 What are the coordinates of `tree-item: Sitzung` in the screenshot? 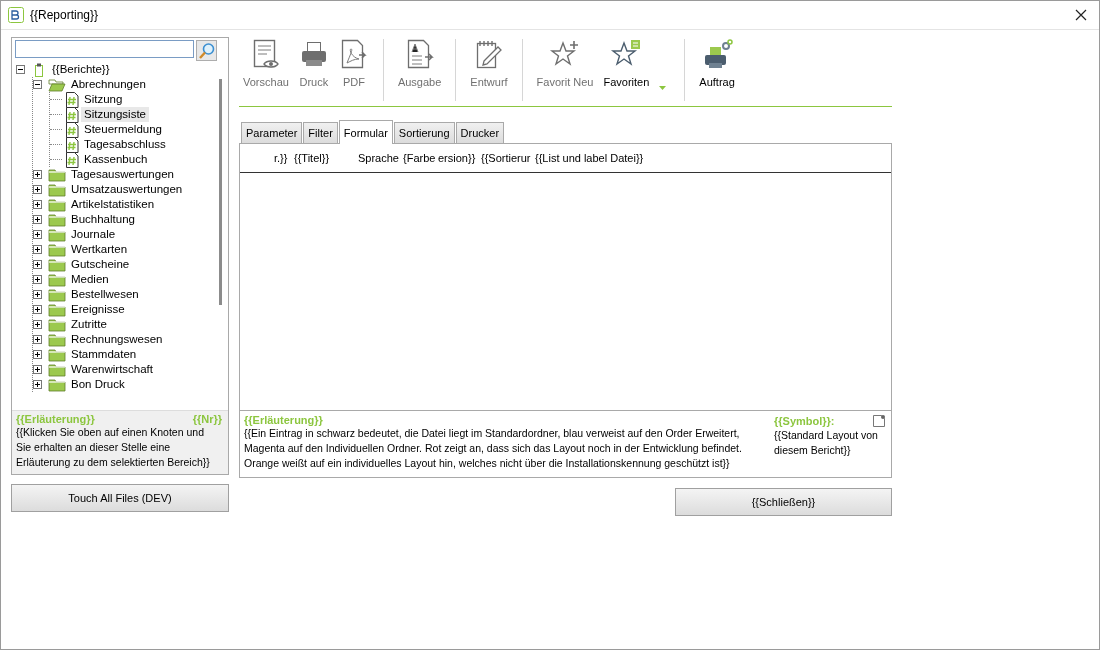 It's located at (103, 99).